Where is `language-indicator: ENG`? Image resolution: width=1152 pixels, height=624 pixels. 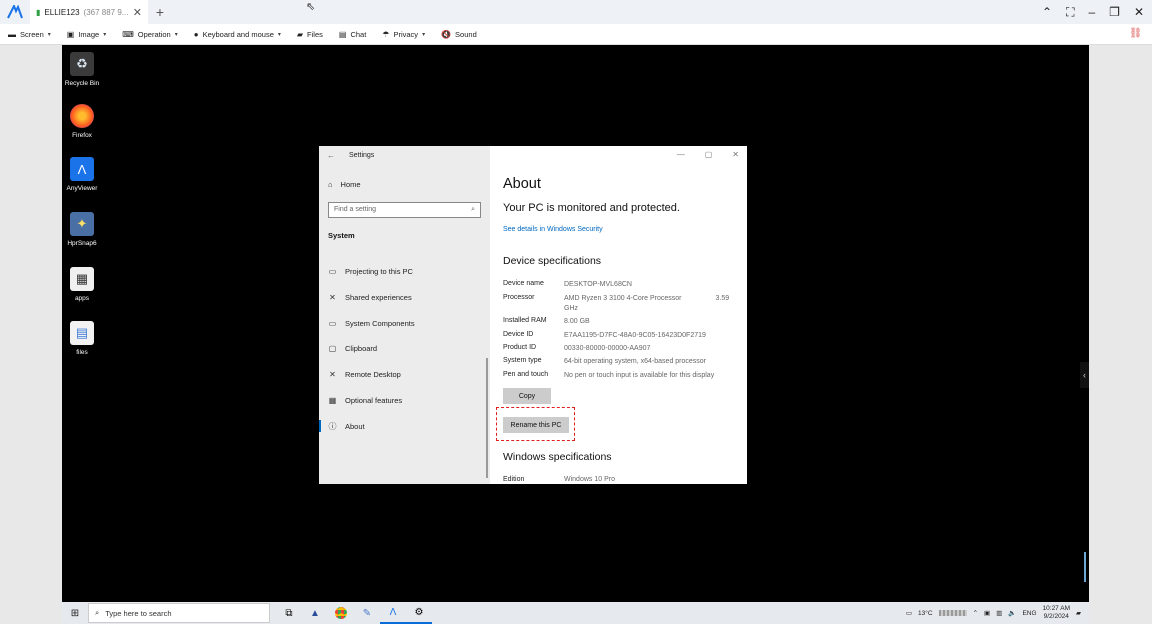 language-indicator: ENG is located at coordinates (1029, 613).